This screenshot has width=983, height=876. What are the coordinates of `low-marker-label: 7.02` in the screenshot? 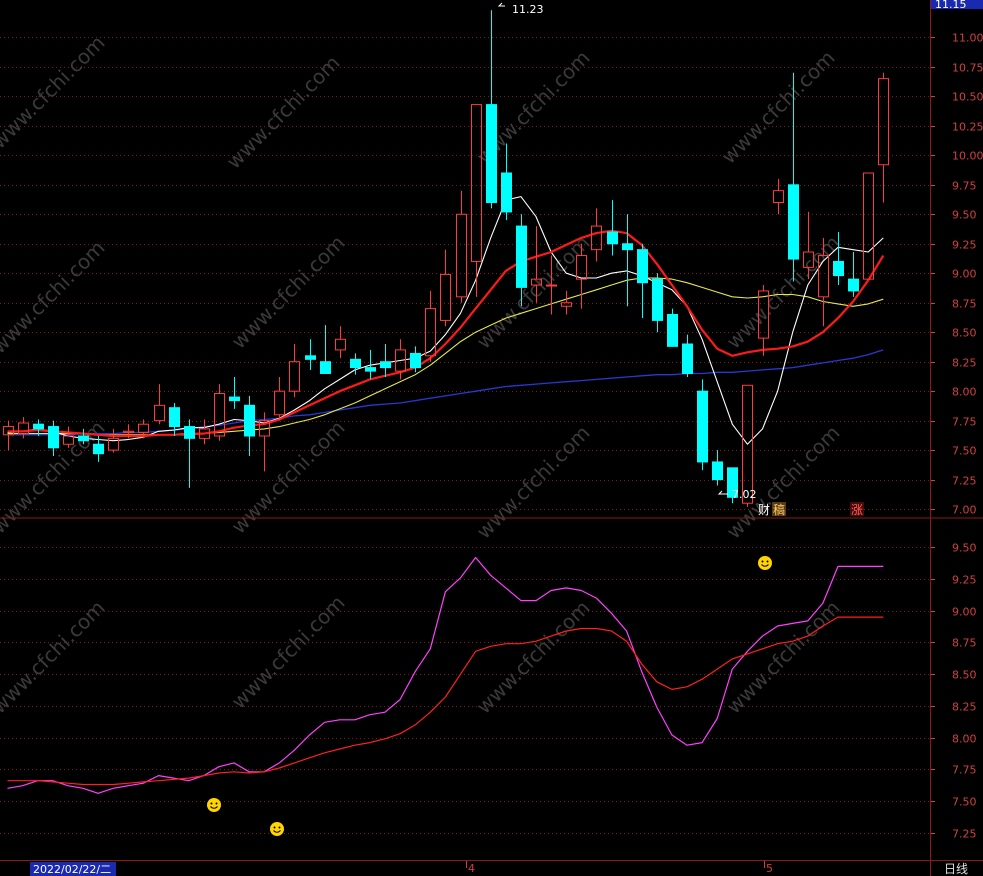 It's located at (744, 494).